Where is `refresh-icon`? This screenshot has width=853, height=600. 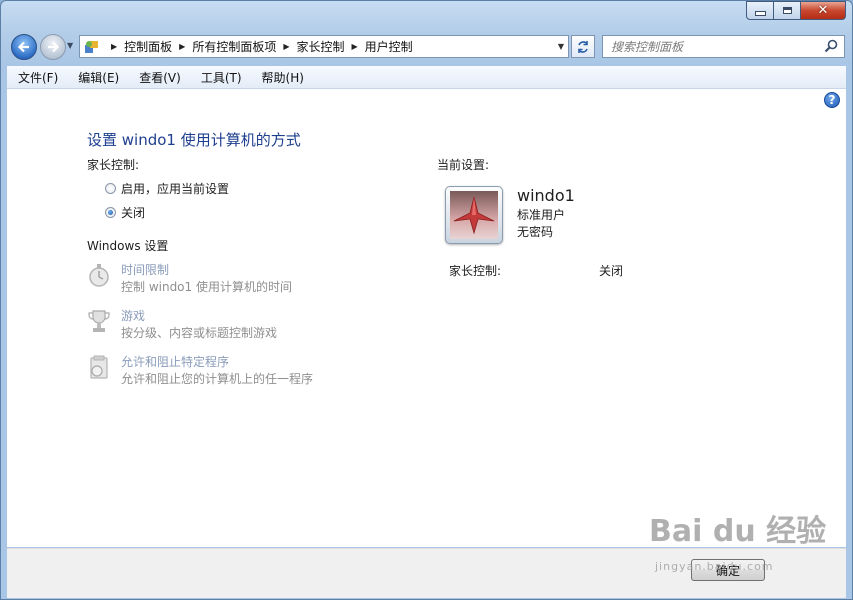
refresh-icon is located at coordinates (583, 46).